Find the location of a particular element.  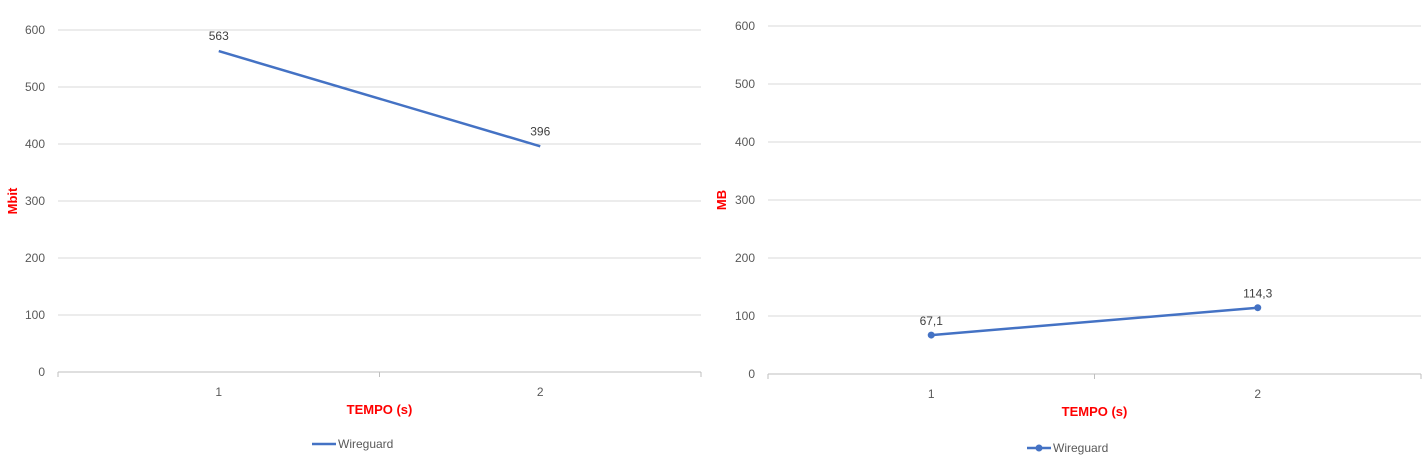

data-label: 396 is located at coordinates (540, 131).